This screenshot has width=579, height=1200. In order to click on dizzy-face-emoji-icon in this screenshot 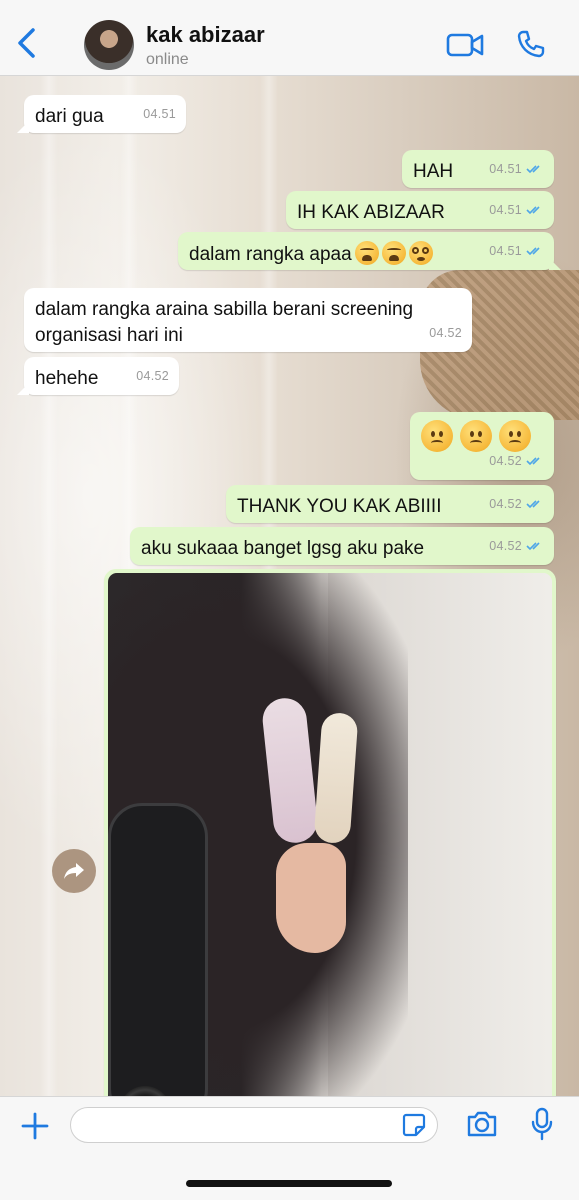, I will do `click(420, 253)`.